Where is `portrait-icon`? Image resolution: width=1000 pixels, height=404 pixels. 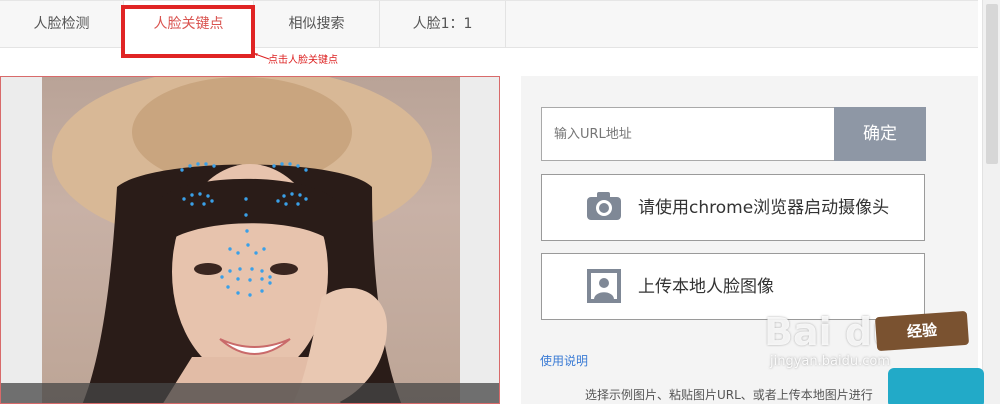 portrait-icon is located at coordinates (604, 286).